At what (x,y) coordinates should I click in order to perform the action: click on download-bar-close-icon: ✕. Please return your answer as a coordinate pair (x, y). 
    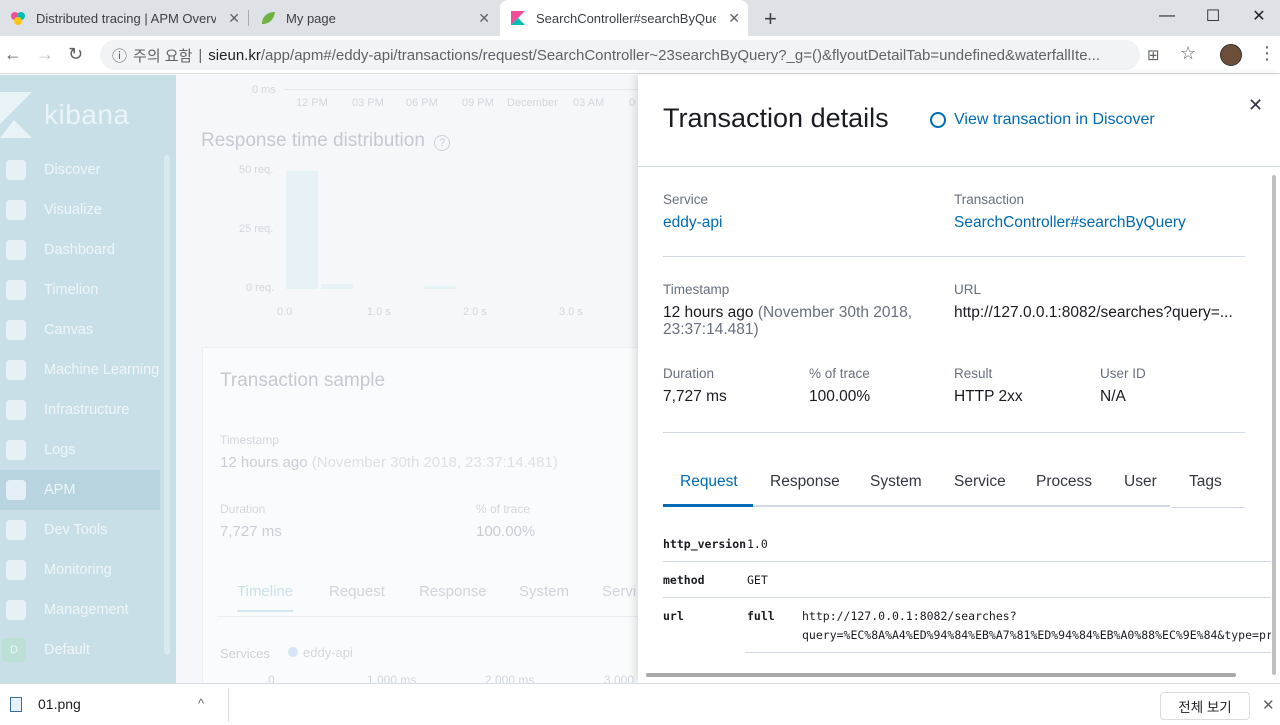
    Looking at the image, I should click on (1268, 705).